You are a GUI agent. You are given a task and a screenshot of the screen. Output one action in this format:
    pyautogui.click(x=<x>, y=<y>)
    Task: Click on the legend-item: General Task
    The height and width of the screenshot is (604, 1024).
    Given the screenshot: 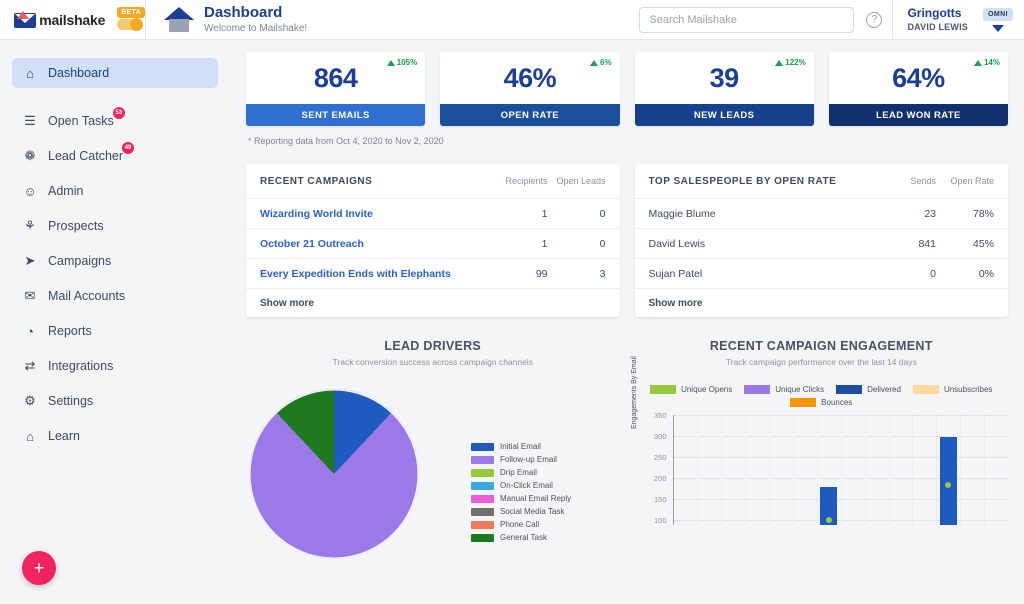 What is the action you would take?
    pyautogui.click(x=521, y=537)
    